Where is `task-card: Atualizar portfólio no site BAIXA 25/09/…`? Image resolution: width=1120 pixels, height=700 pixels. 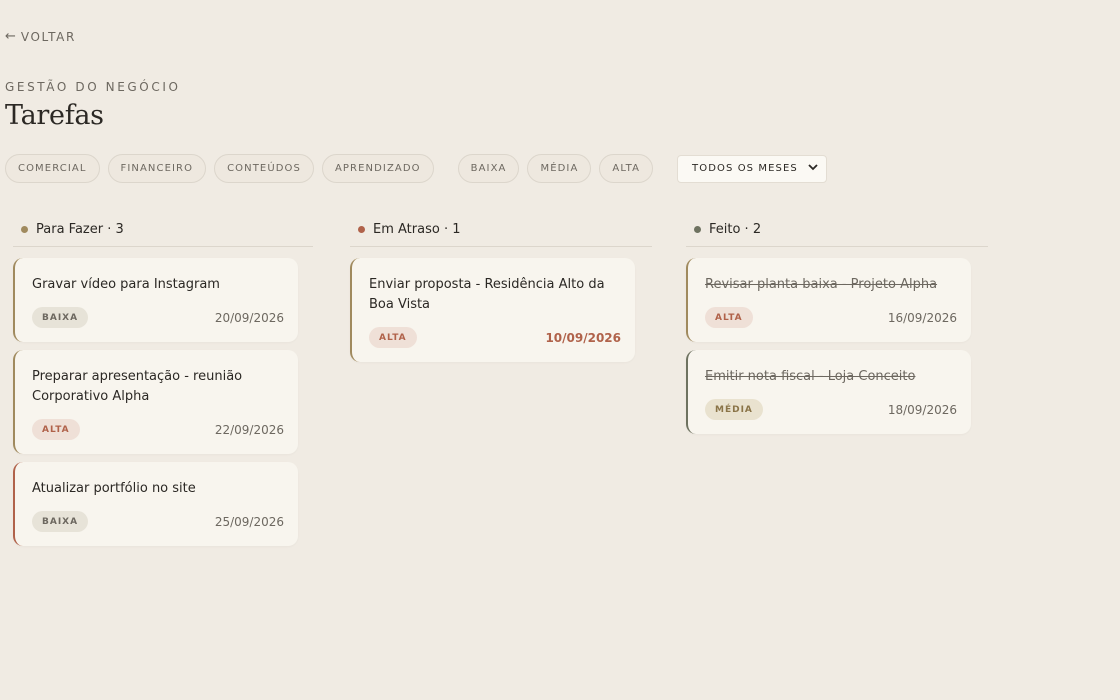
task-card: Atualizar portfólio no site BAIXA 25/09/… is located at coordinates (155, 504).